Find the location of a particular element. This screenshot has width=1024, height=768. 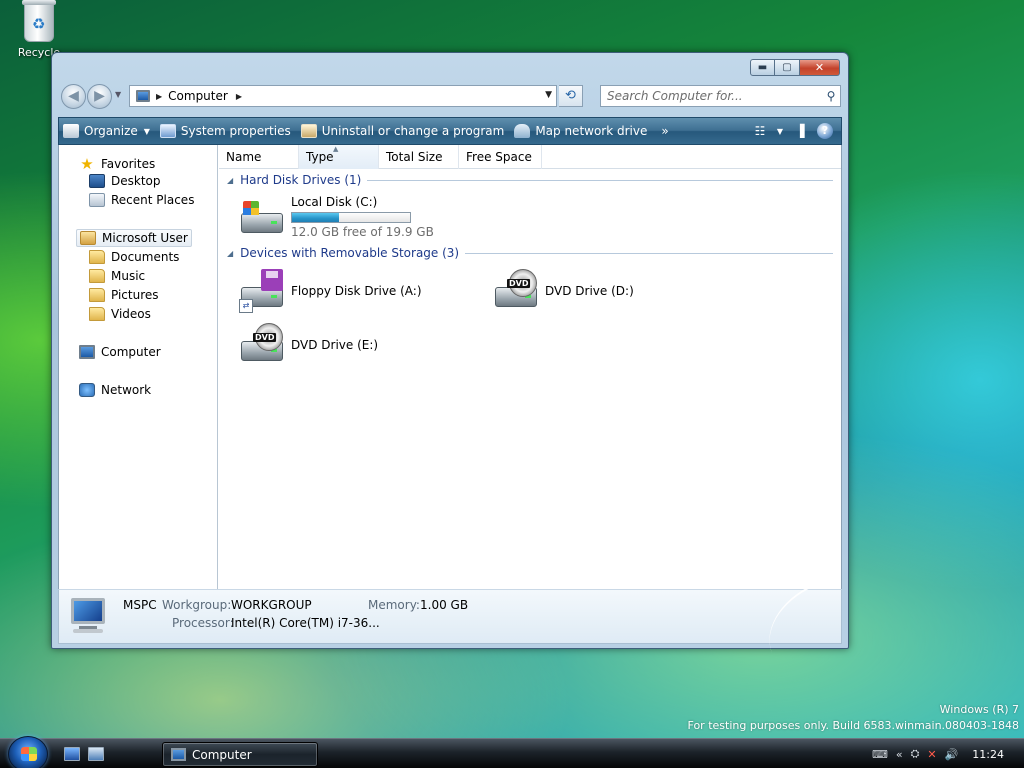

system-properties-button: System properties is located at coordinates (226, 131).